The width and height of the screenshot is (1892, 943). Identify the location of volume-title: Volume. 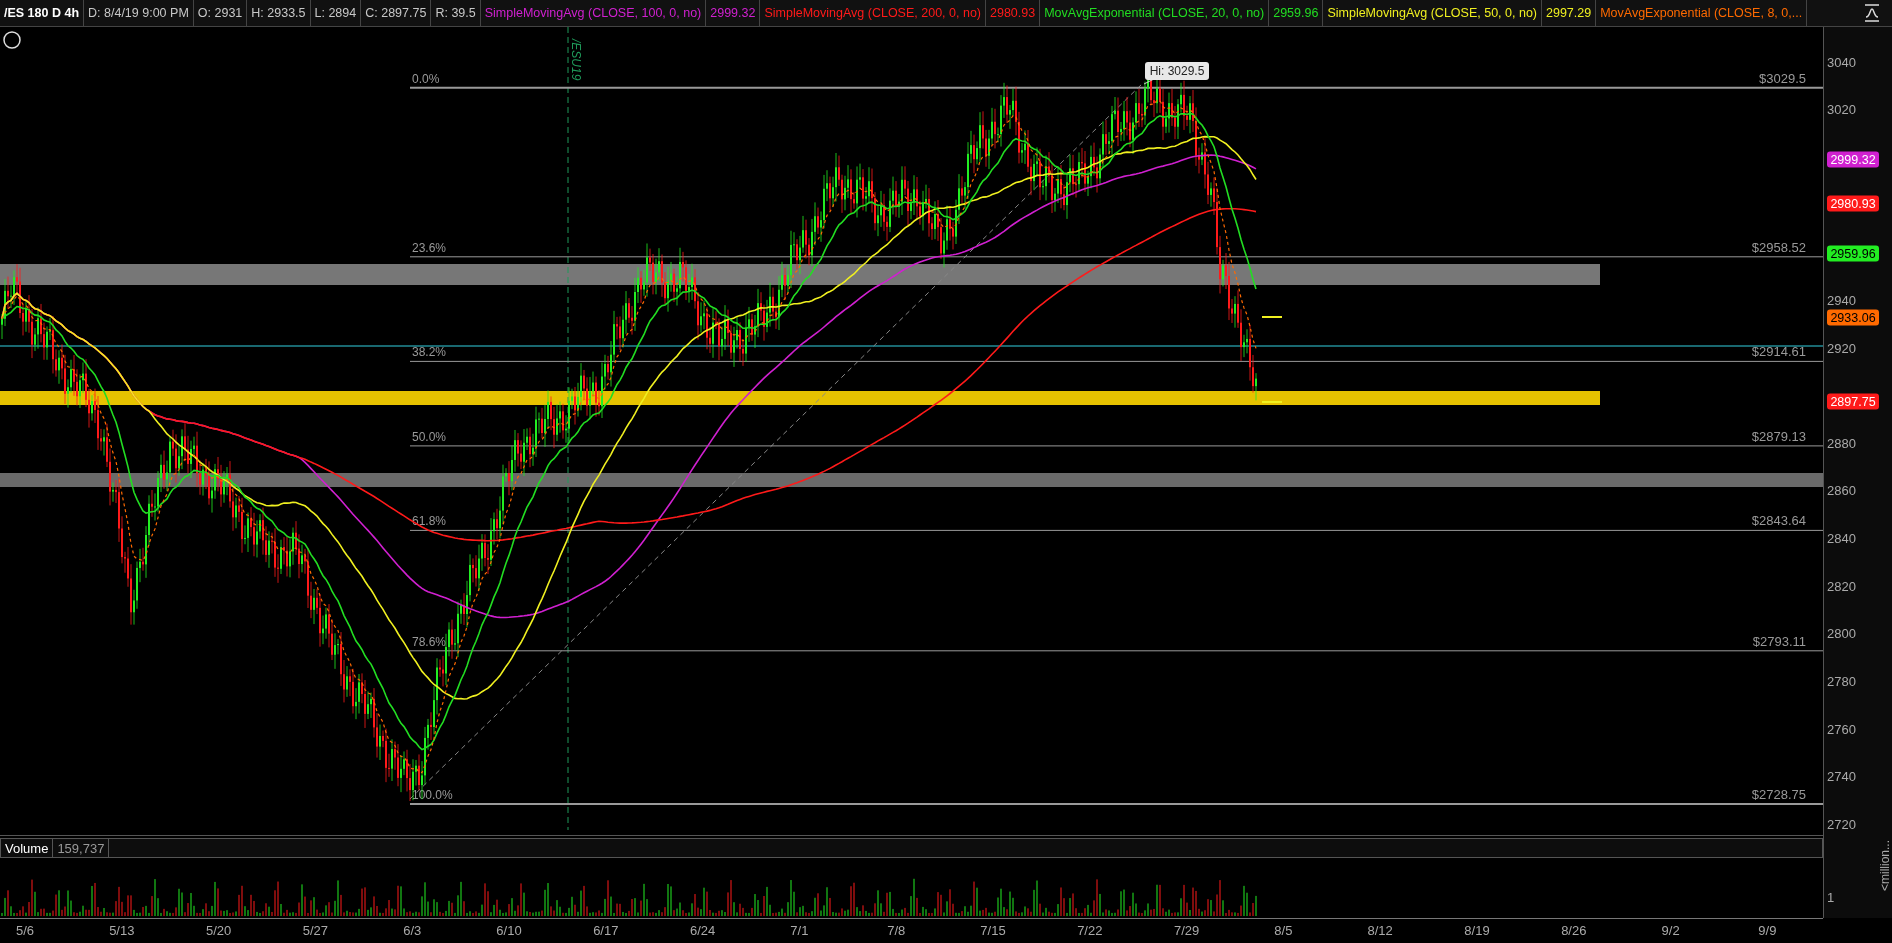
(27, 848).